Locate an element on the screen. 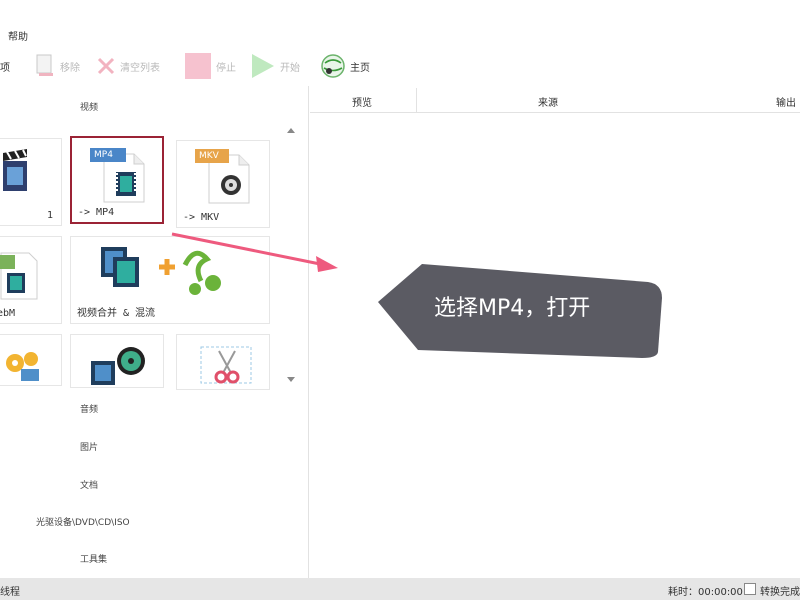  mkv-badge: MKV is located at coordinates (209, 156).